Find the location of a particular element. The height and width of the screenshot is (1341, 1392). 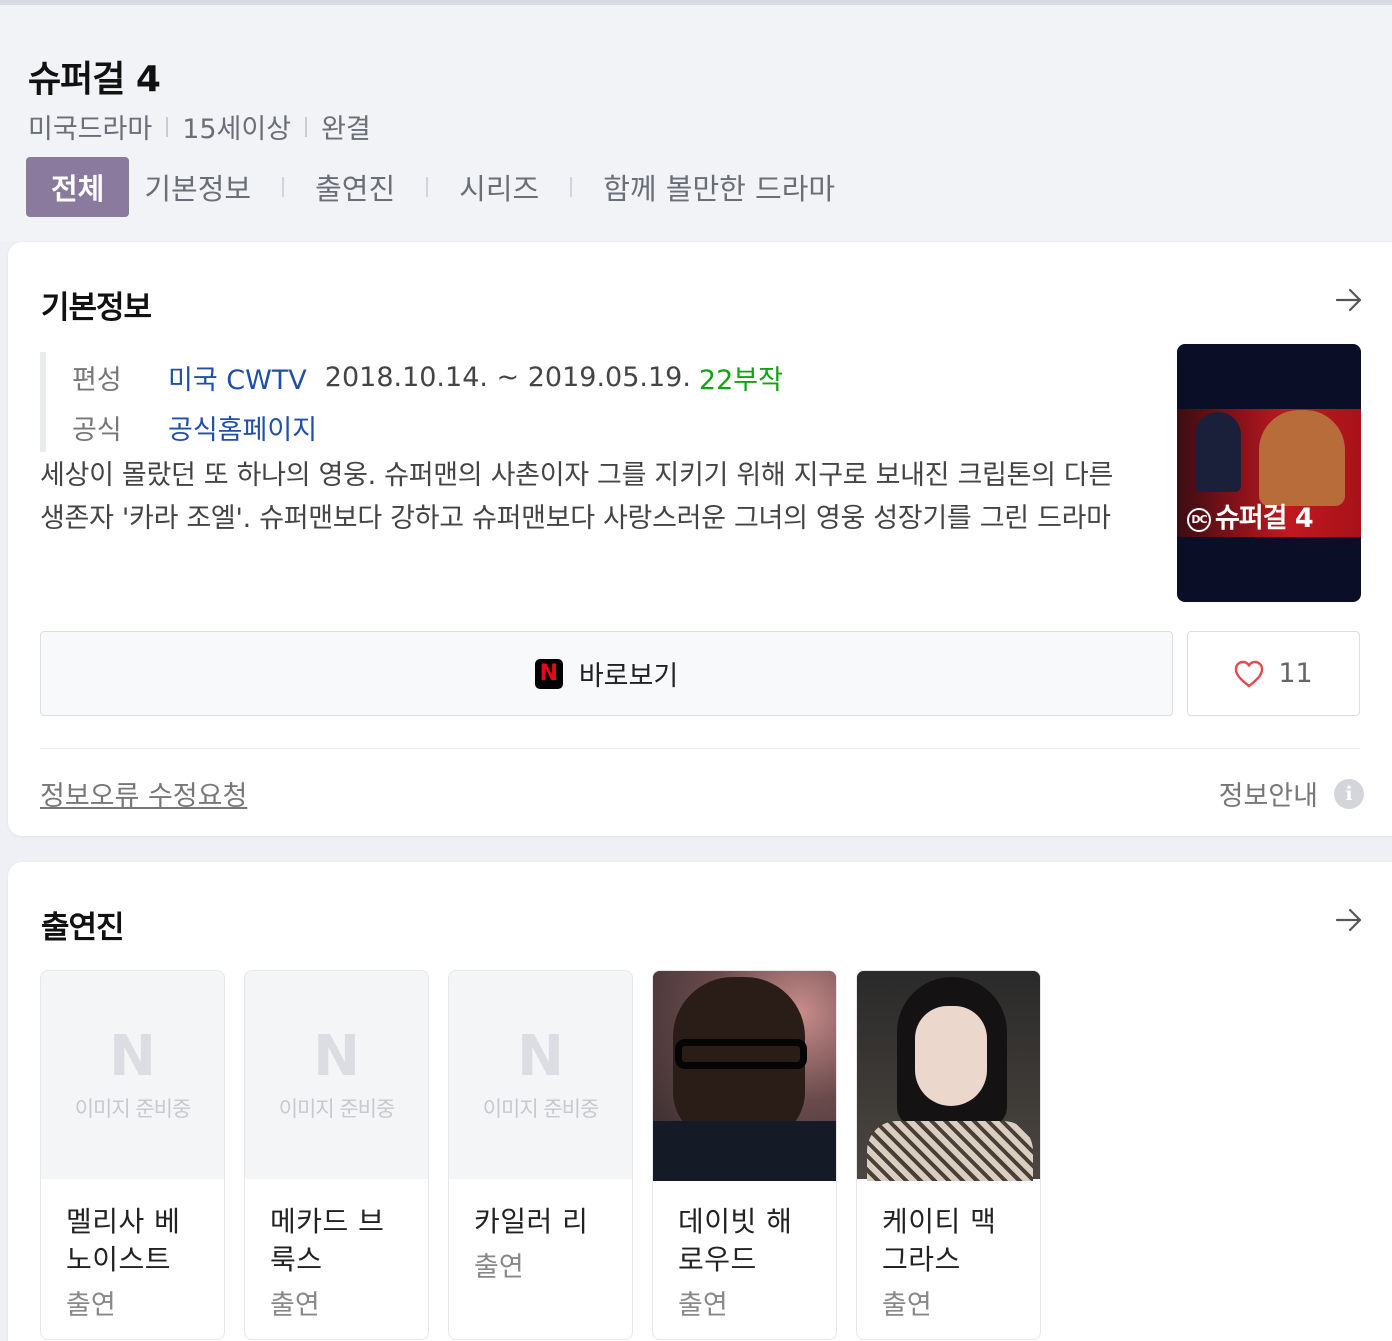

page-title: 슈퍼걸 4 is located at coordinates (94, 79).